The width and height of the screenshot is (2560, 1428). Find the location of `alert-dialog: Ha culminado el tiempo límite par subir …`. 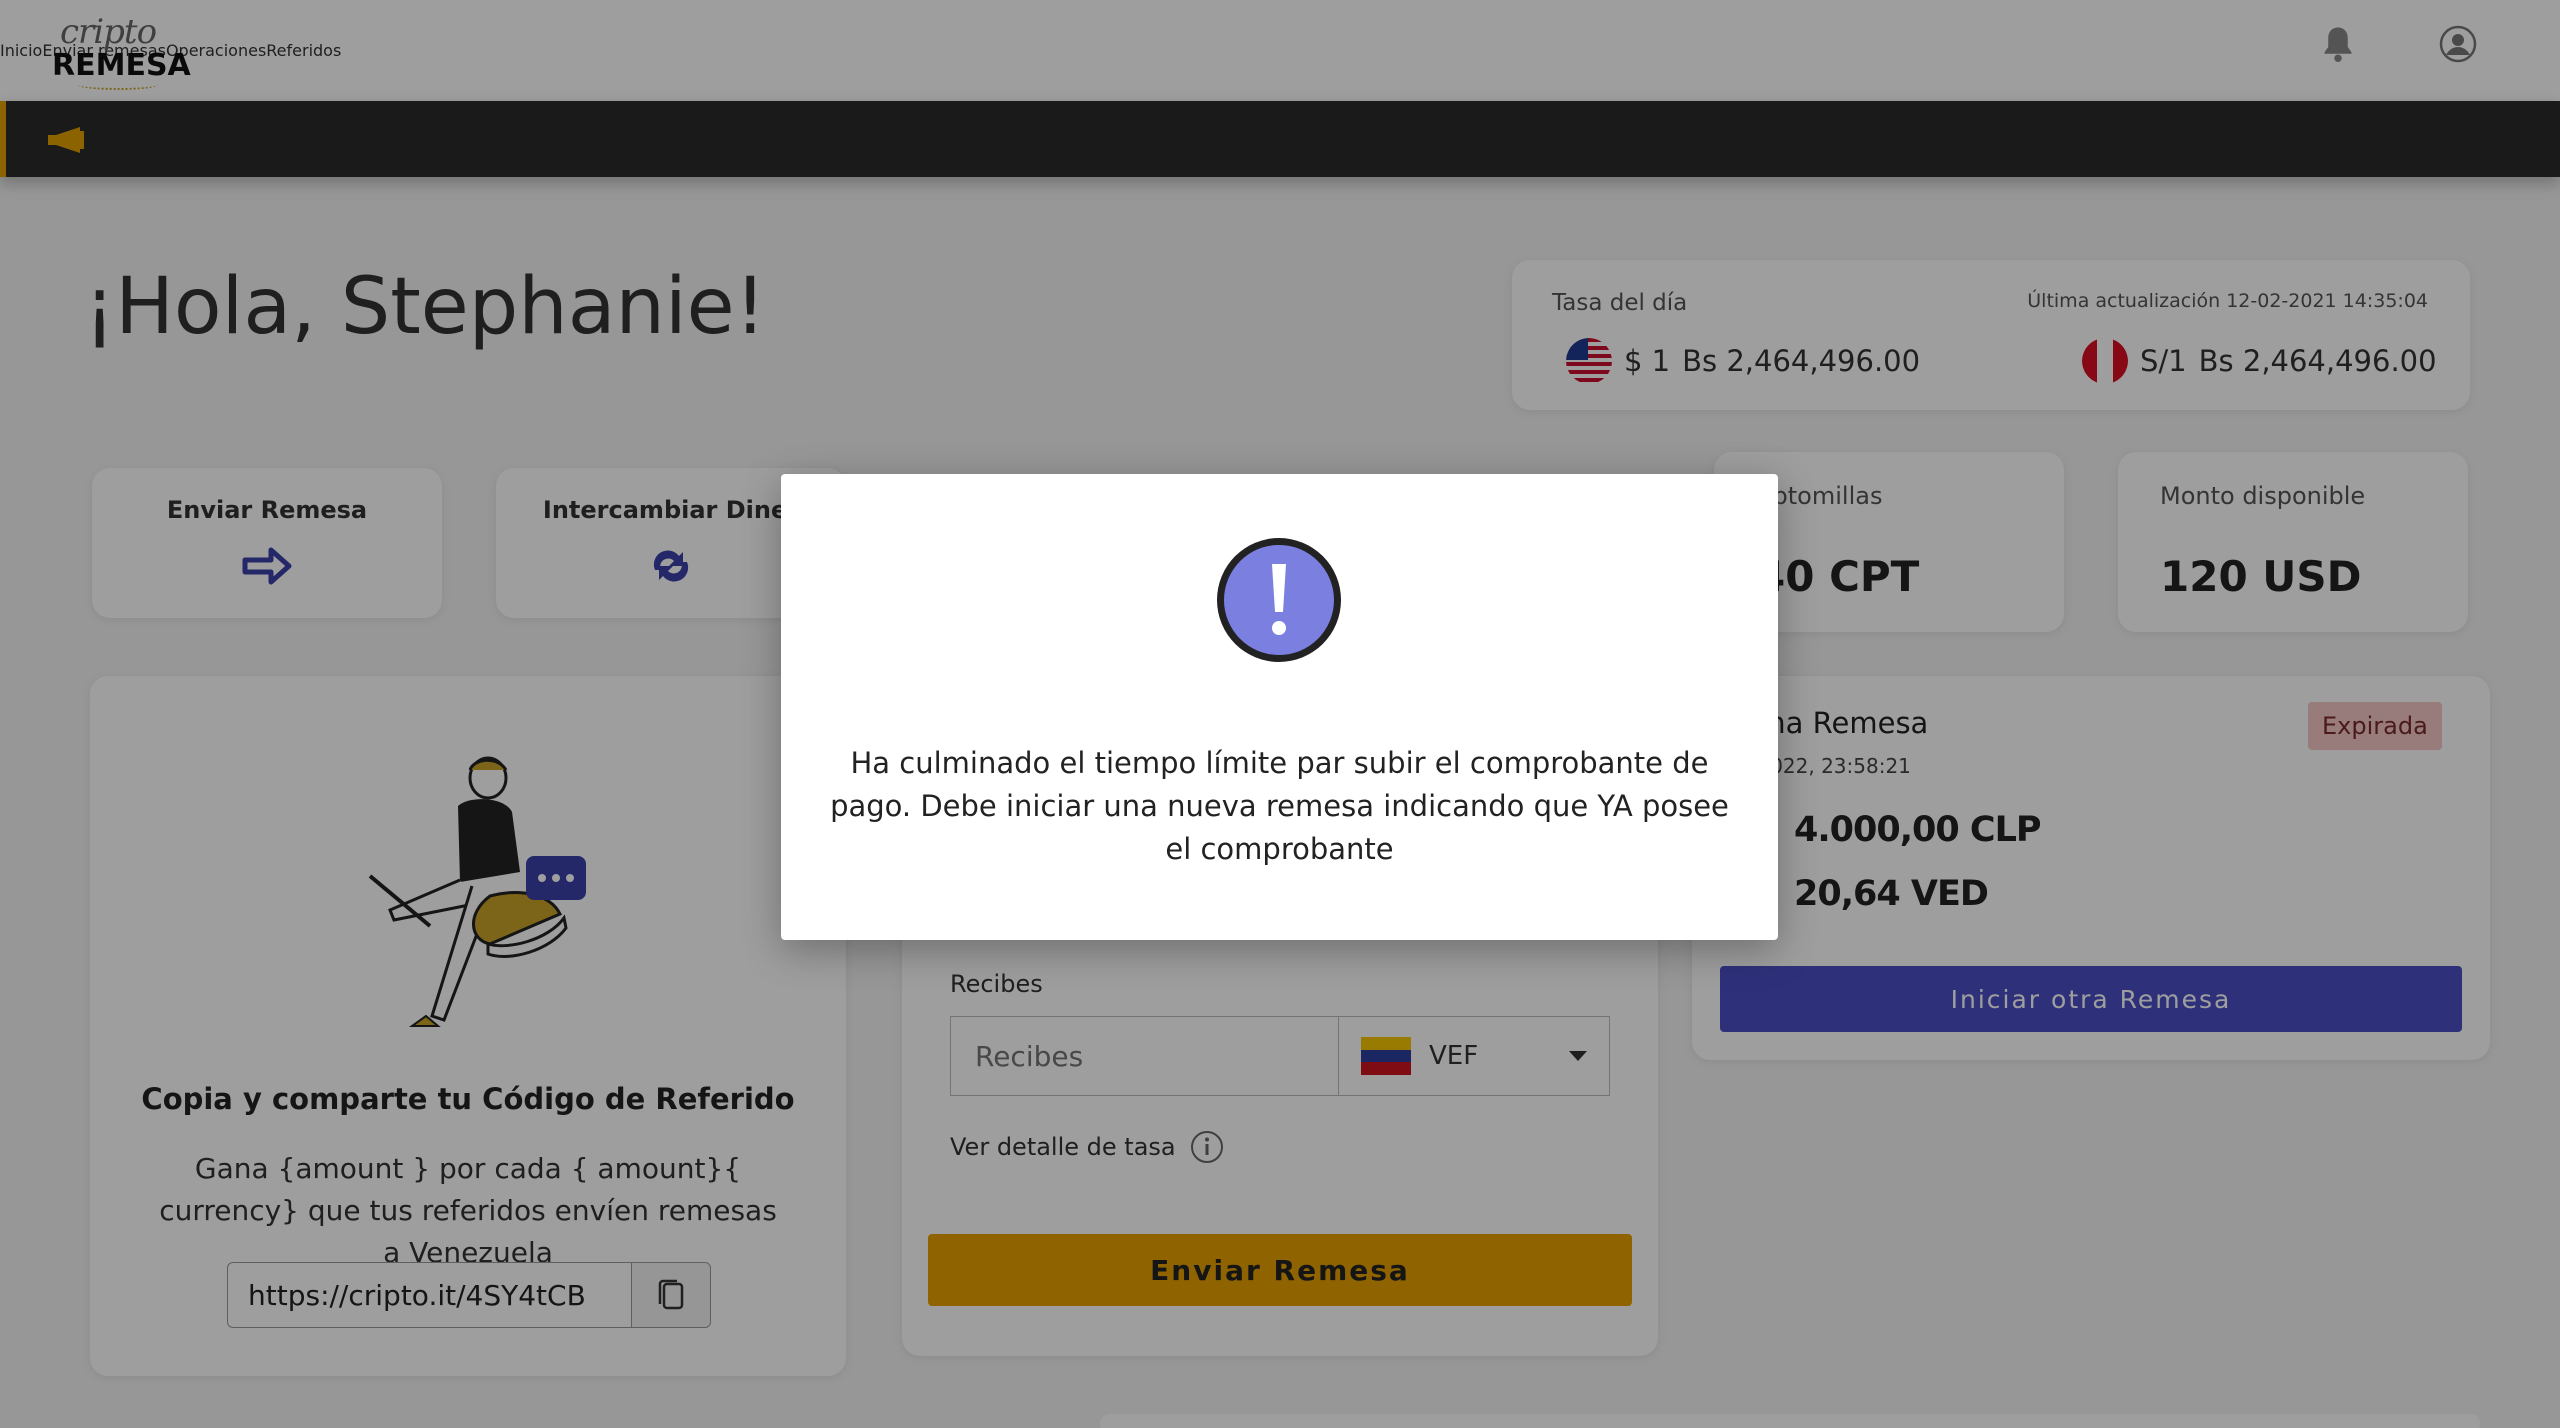

alert-dialog: Ha culminado el tiempo límite par subir … is located at coordinates (1279, 707).